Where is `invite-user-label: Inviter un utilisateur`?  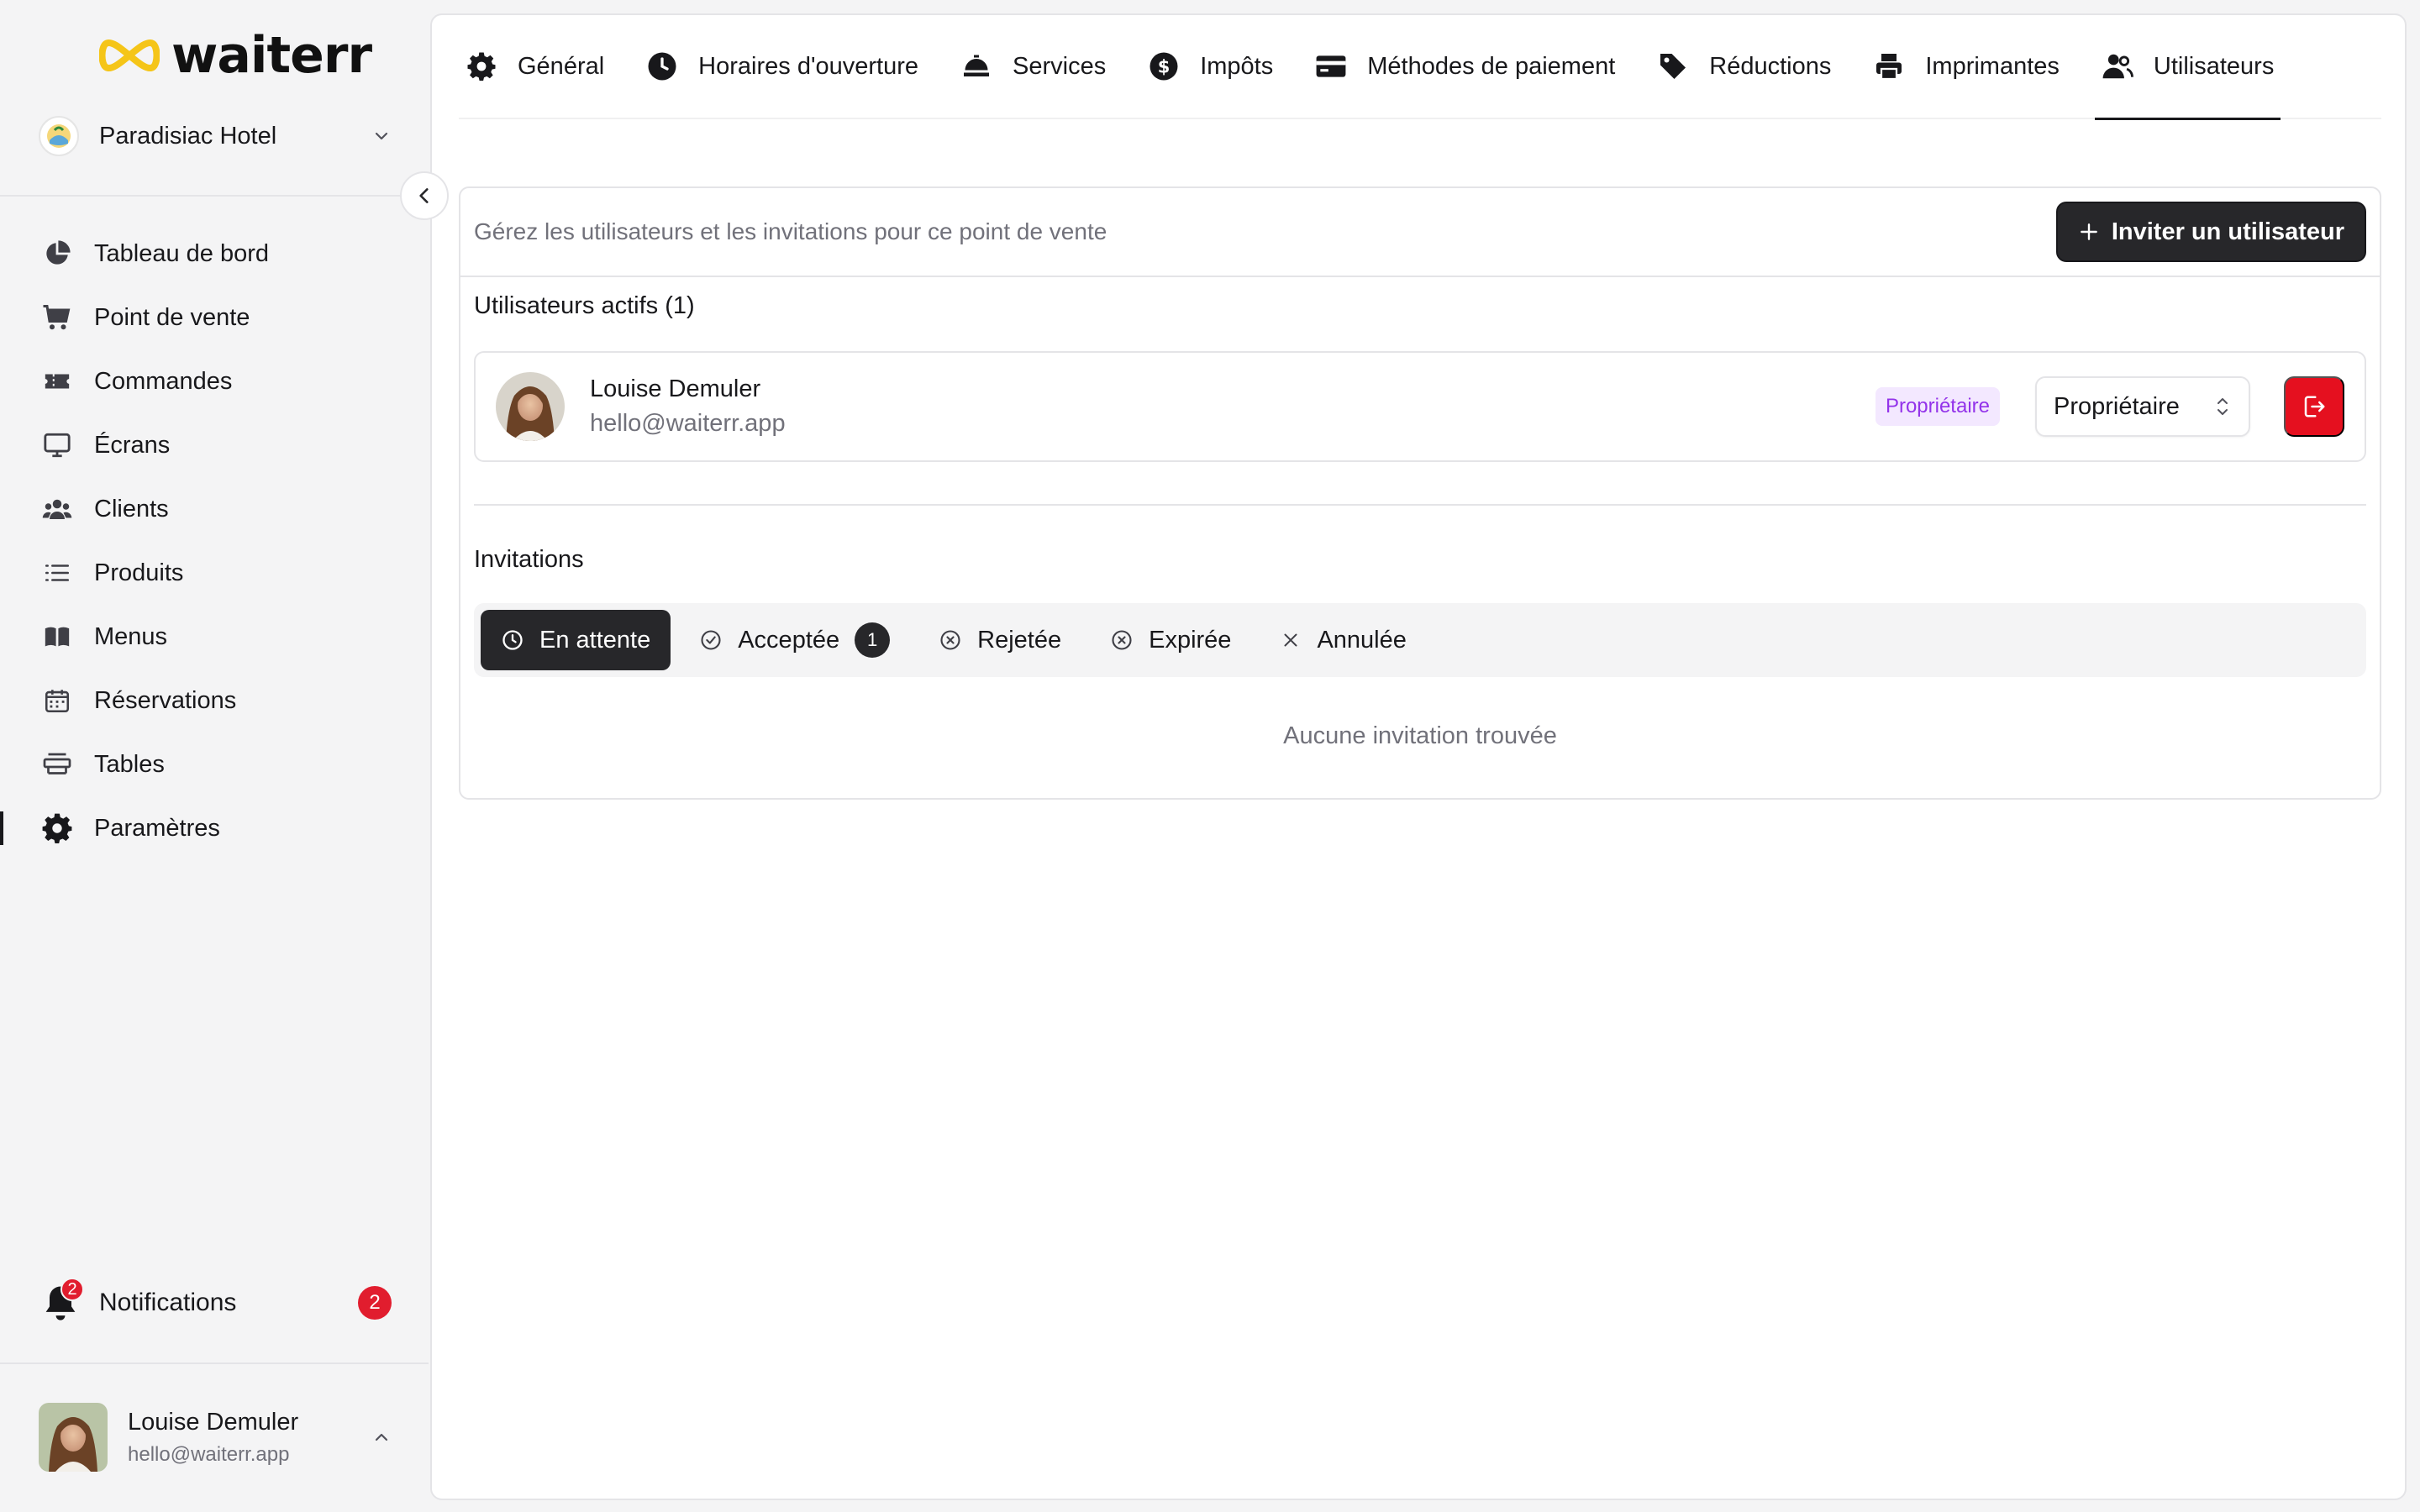 invite-user-label: Inviter un utilisateur is located at coordinates (2227, 231).